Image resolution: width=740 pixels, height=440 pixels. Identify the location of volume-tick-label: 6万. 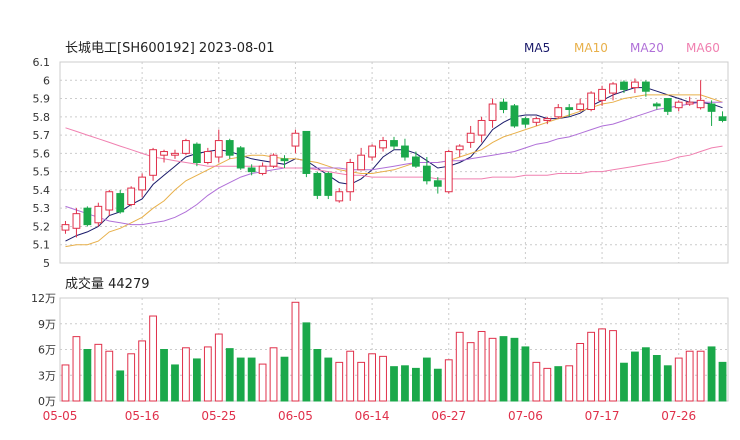
(47, 350).